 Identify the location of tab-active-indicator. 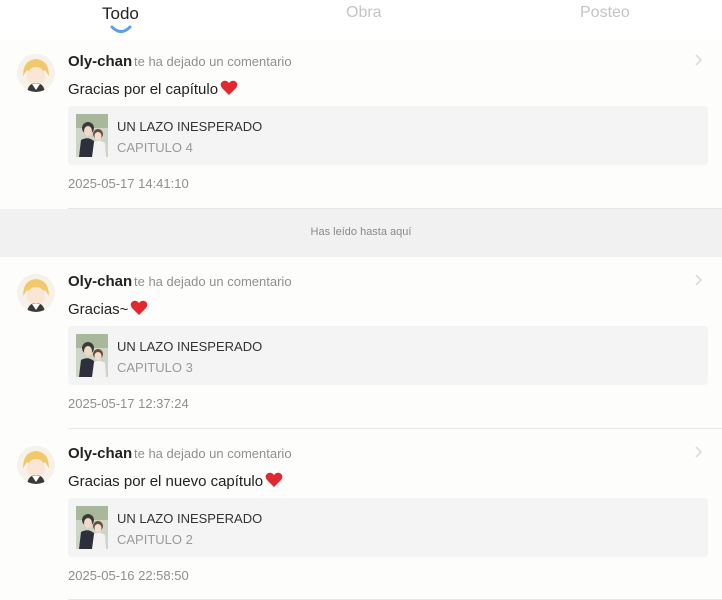
(121, 29).